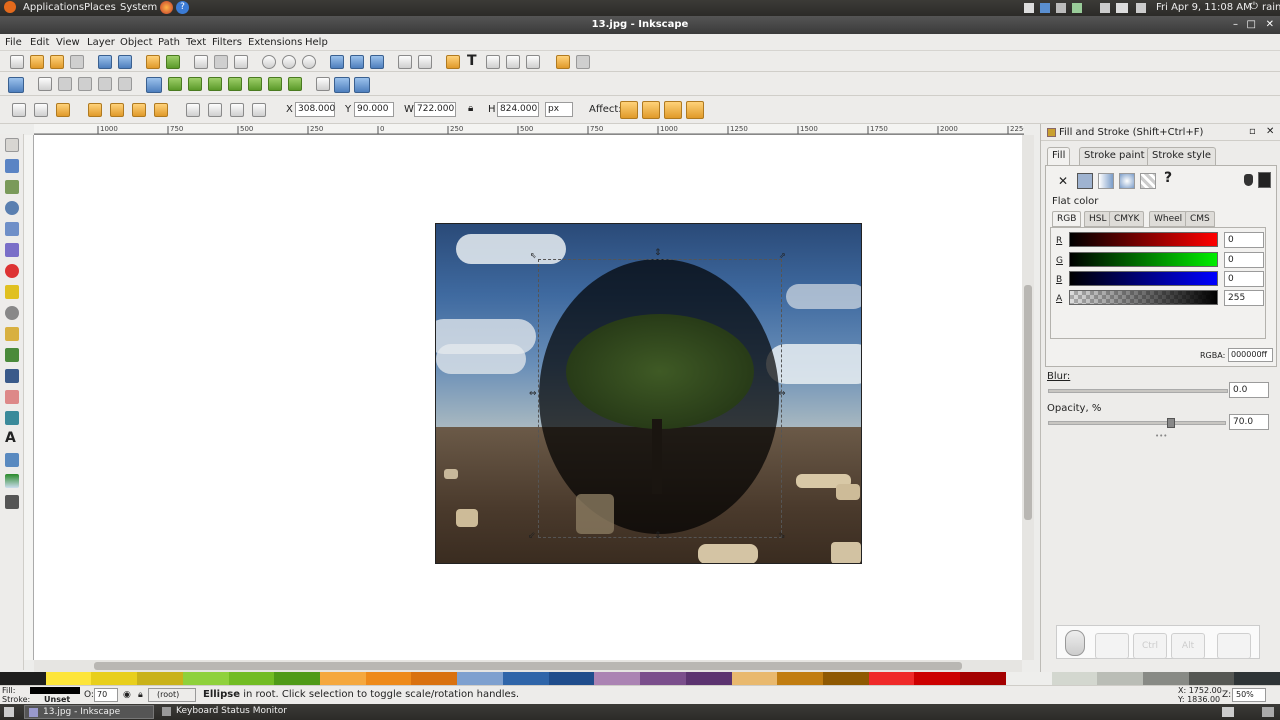 The image size is (1280, 720). What do you see at coordinates (12, 418) in the screenshot?
I see `paint-bucket-tool-icon` at bounding box center [12, 418].